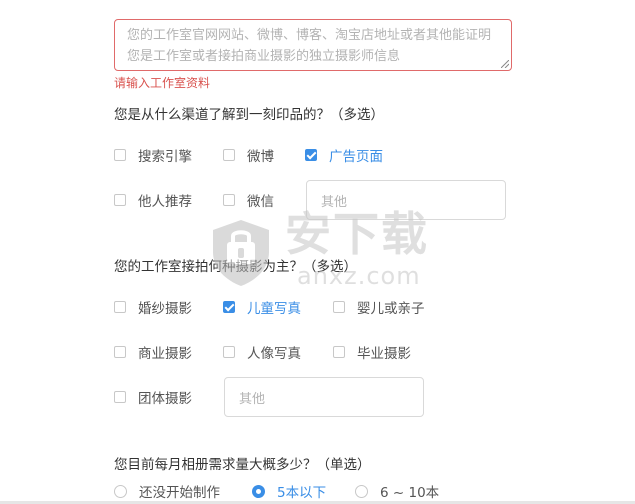  Describe the element at coordinates (165, 309) in the screenshot. I see `option-label: 婚纱摄影` at that location.